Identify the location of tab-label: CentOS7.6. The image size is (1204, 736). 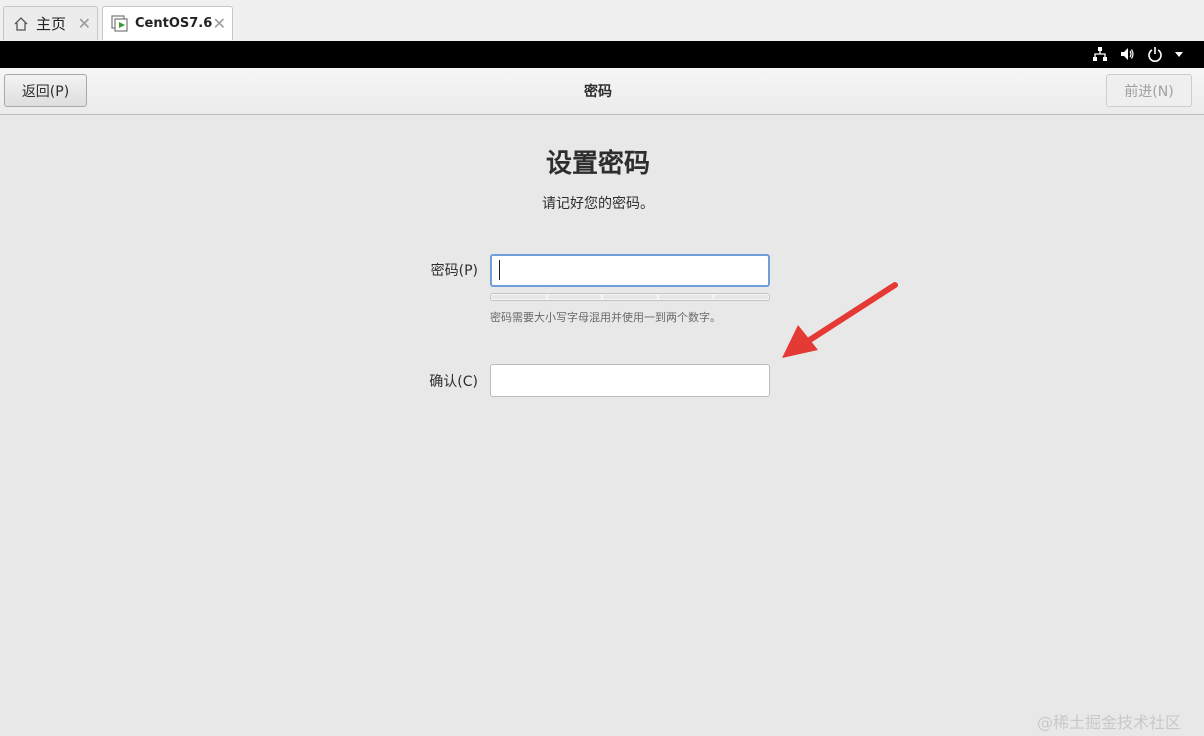
(174, 23).